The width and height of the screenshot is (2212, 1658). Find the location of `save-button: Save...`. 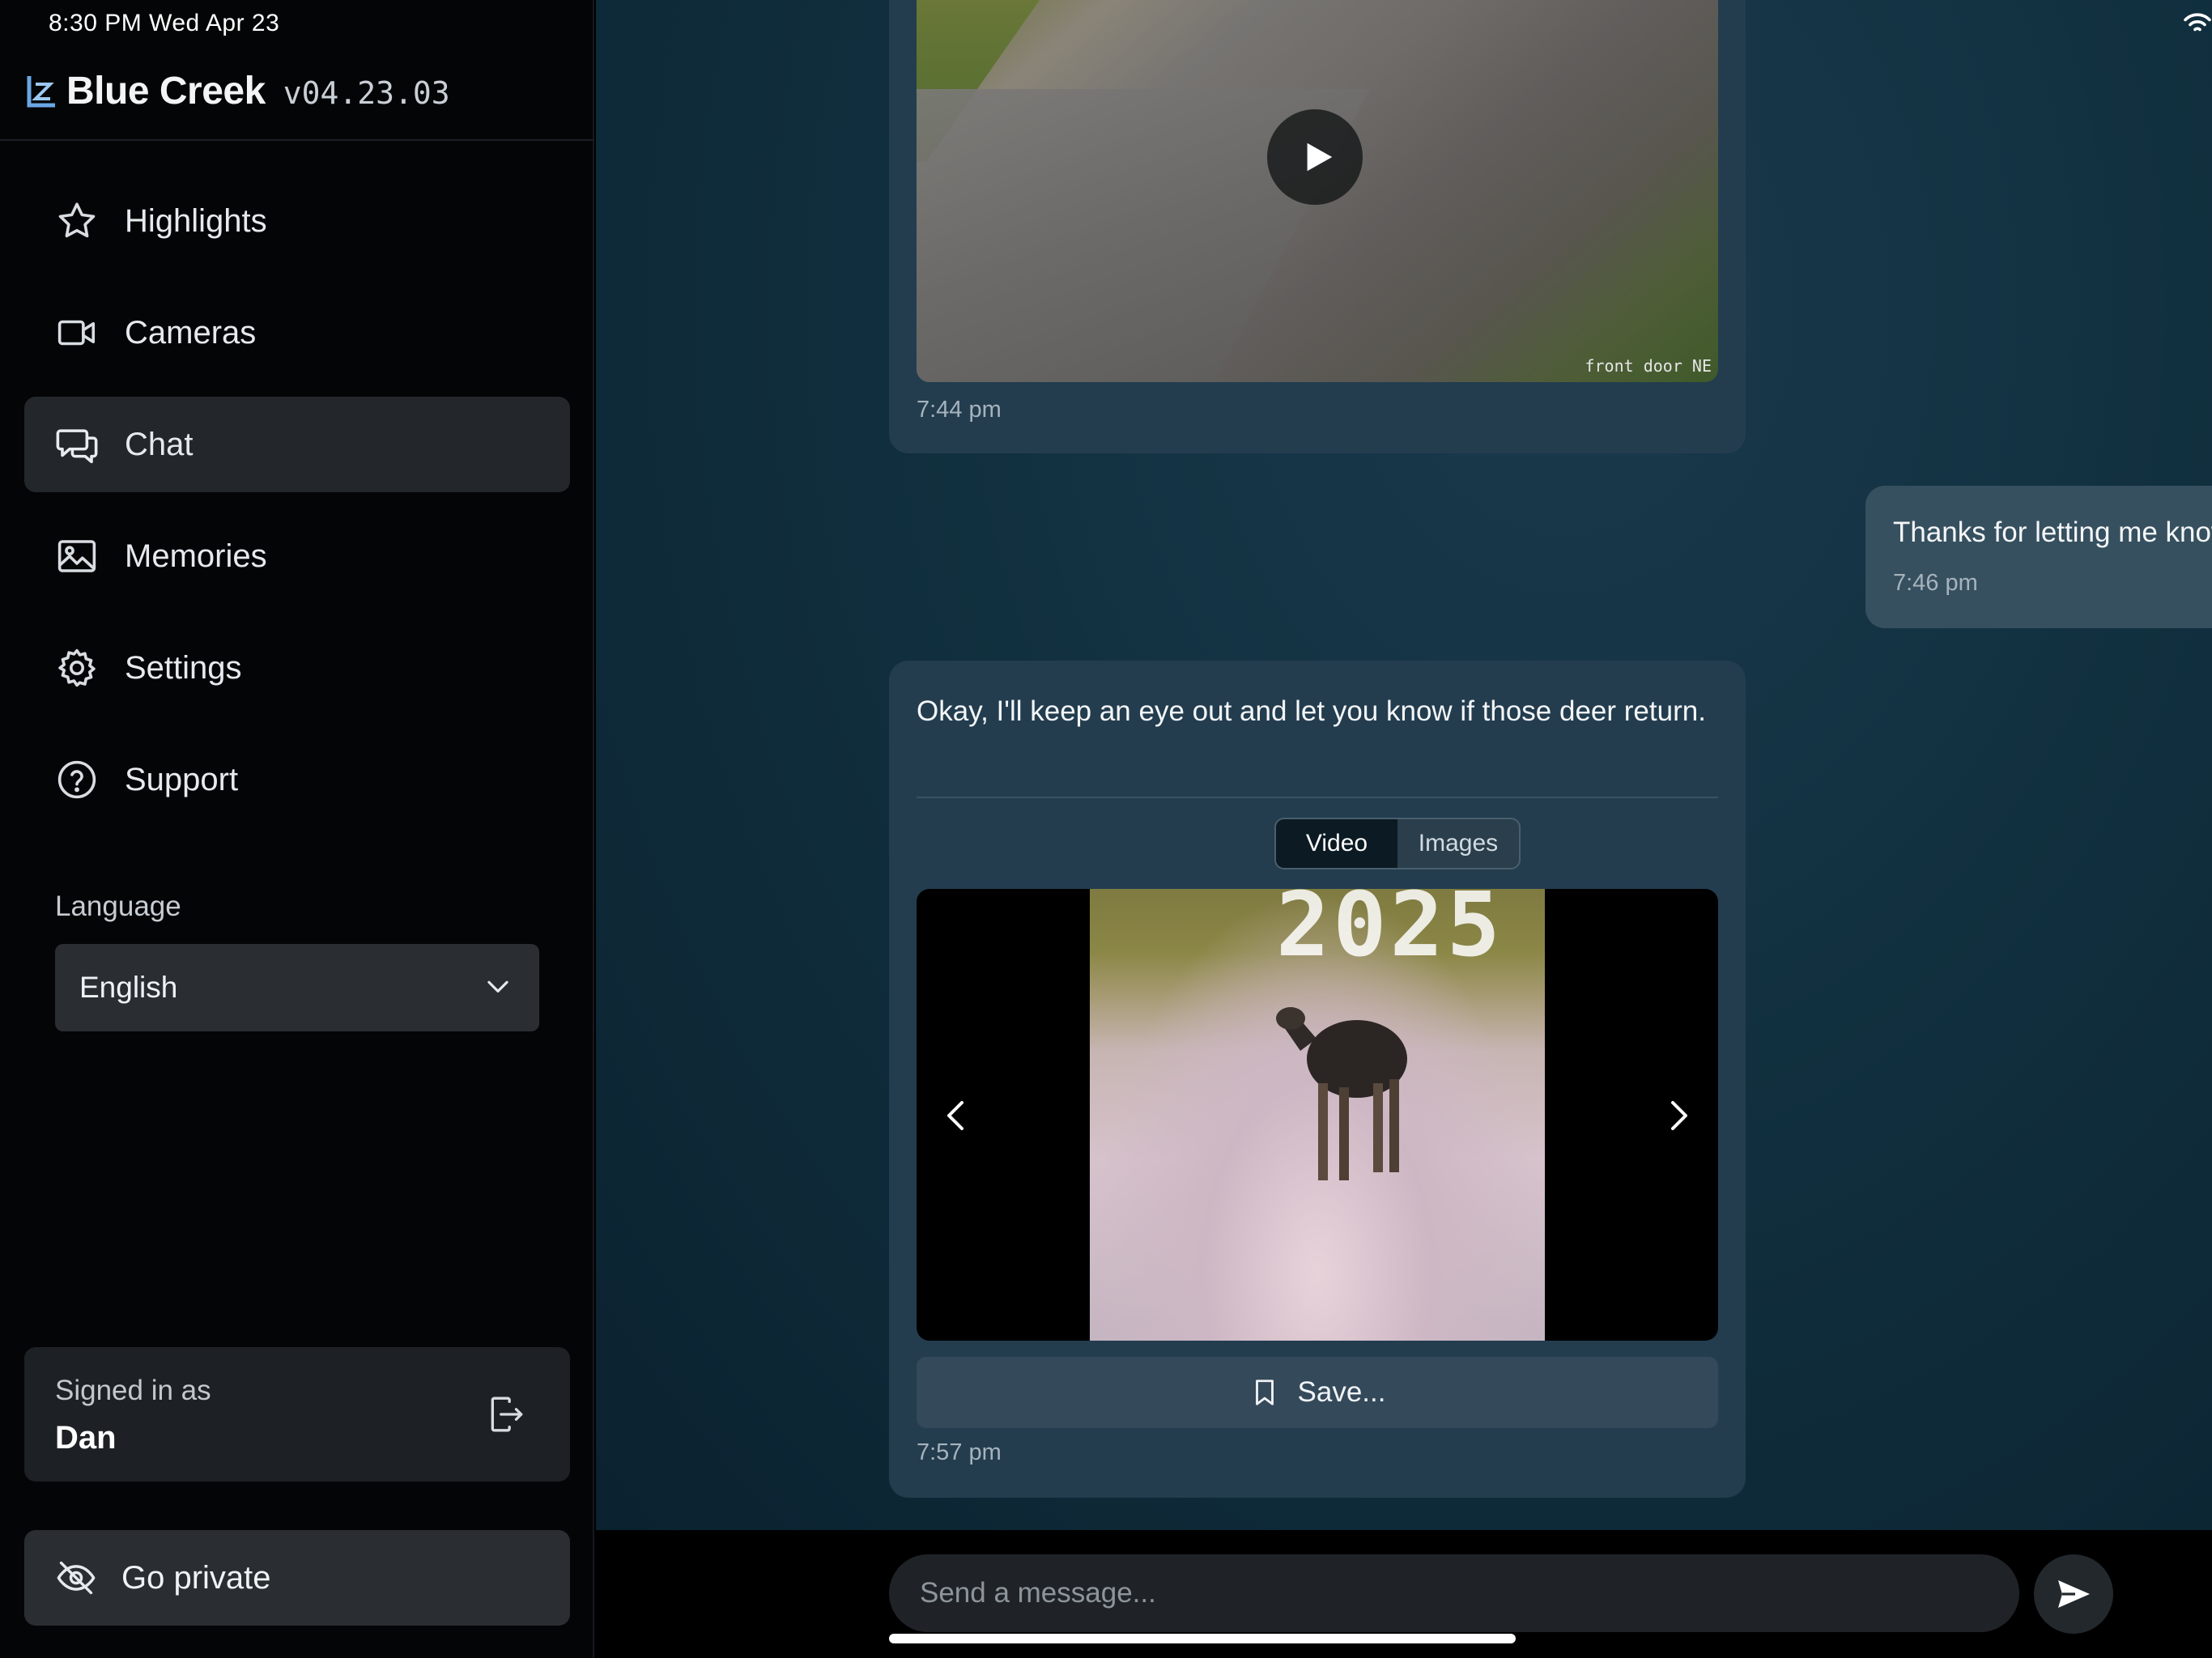

save-button: Save... is located at coordinates (1318, 1392).